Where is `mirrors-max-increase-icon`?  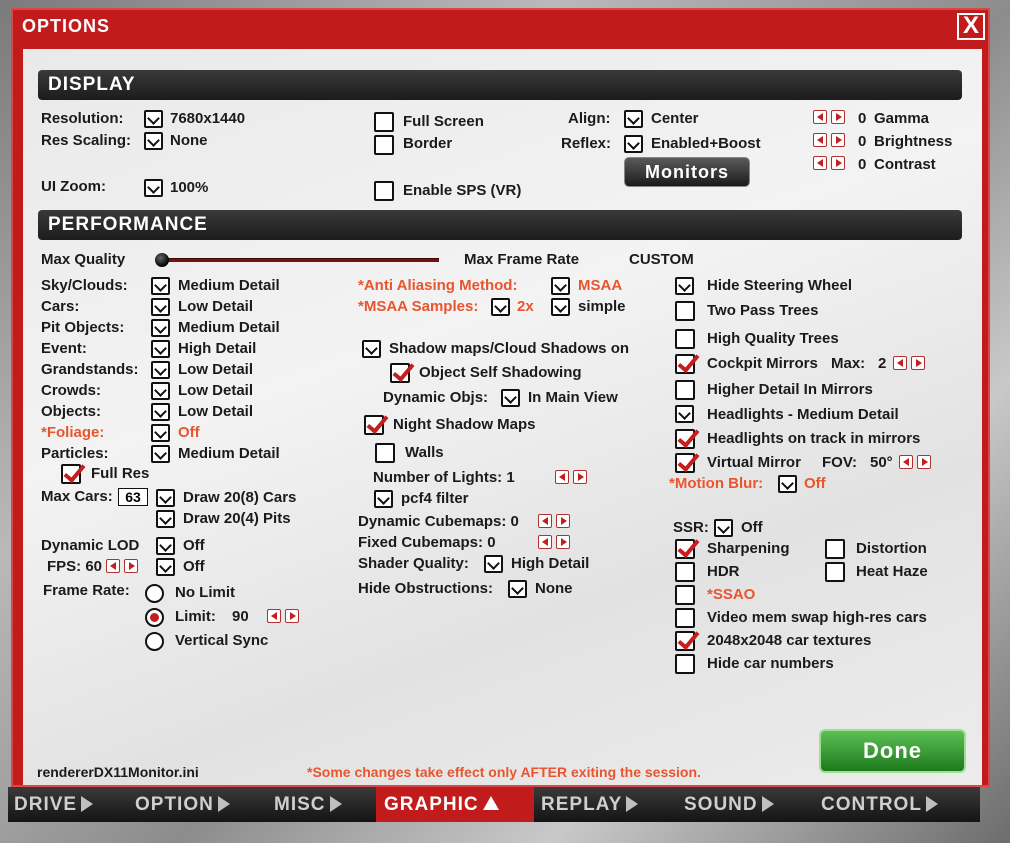
mirrors-max-increase-icon is located at coordinates (918, 363).